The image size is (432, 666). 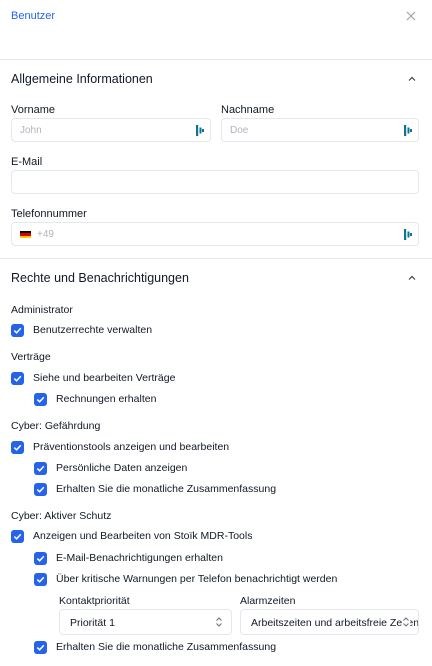 What do you see at coordinates (145, 622) in the screenshot?
I see `contact-priority-select: Priorität 1` at bounding box center [145, 622].